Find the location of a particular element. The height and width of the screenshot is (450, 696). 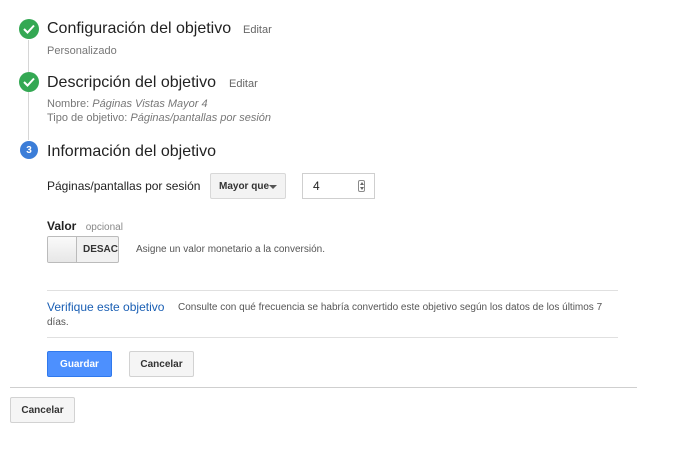

goal-type-label: Tipo de objetivo: is located at coordinates (87, 118).